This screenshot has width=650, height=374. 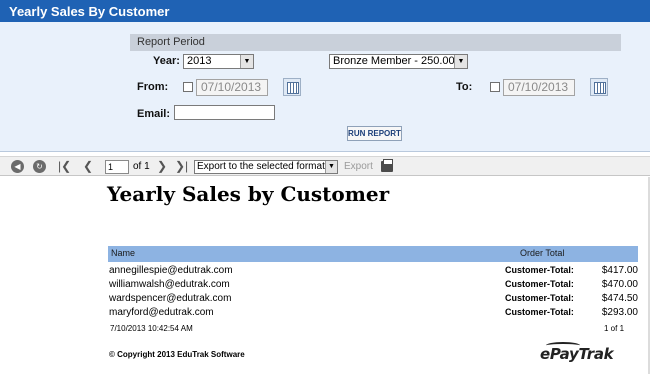 I want to click on customer-email: williamwalsh@edutrak.com, so click(x=169, y=284).